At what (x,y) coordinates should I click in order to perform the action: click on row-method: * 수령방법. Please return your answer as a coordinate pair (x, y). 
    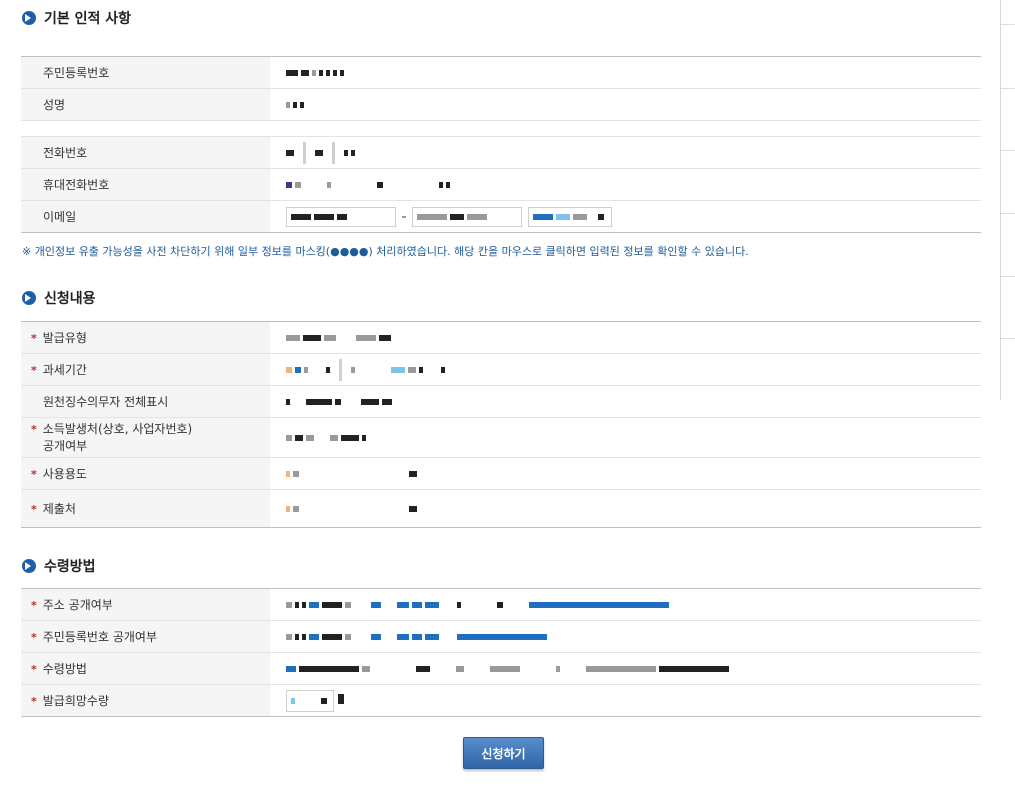
    Looking at the image, I should click on (501, 668).